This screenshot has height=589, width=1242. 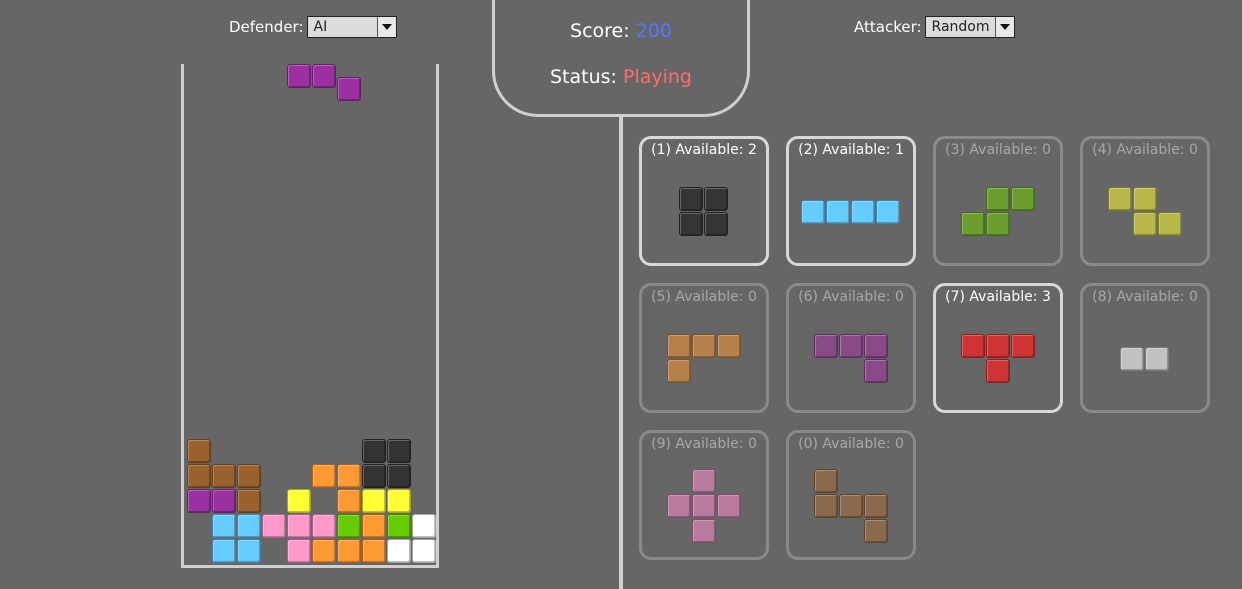 I want to click on status-label: Status:, so click(x=583, y=77).